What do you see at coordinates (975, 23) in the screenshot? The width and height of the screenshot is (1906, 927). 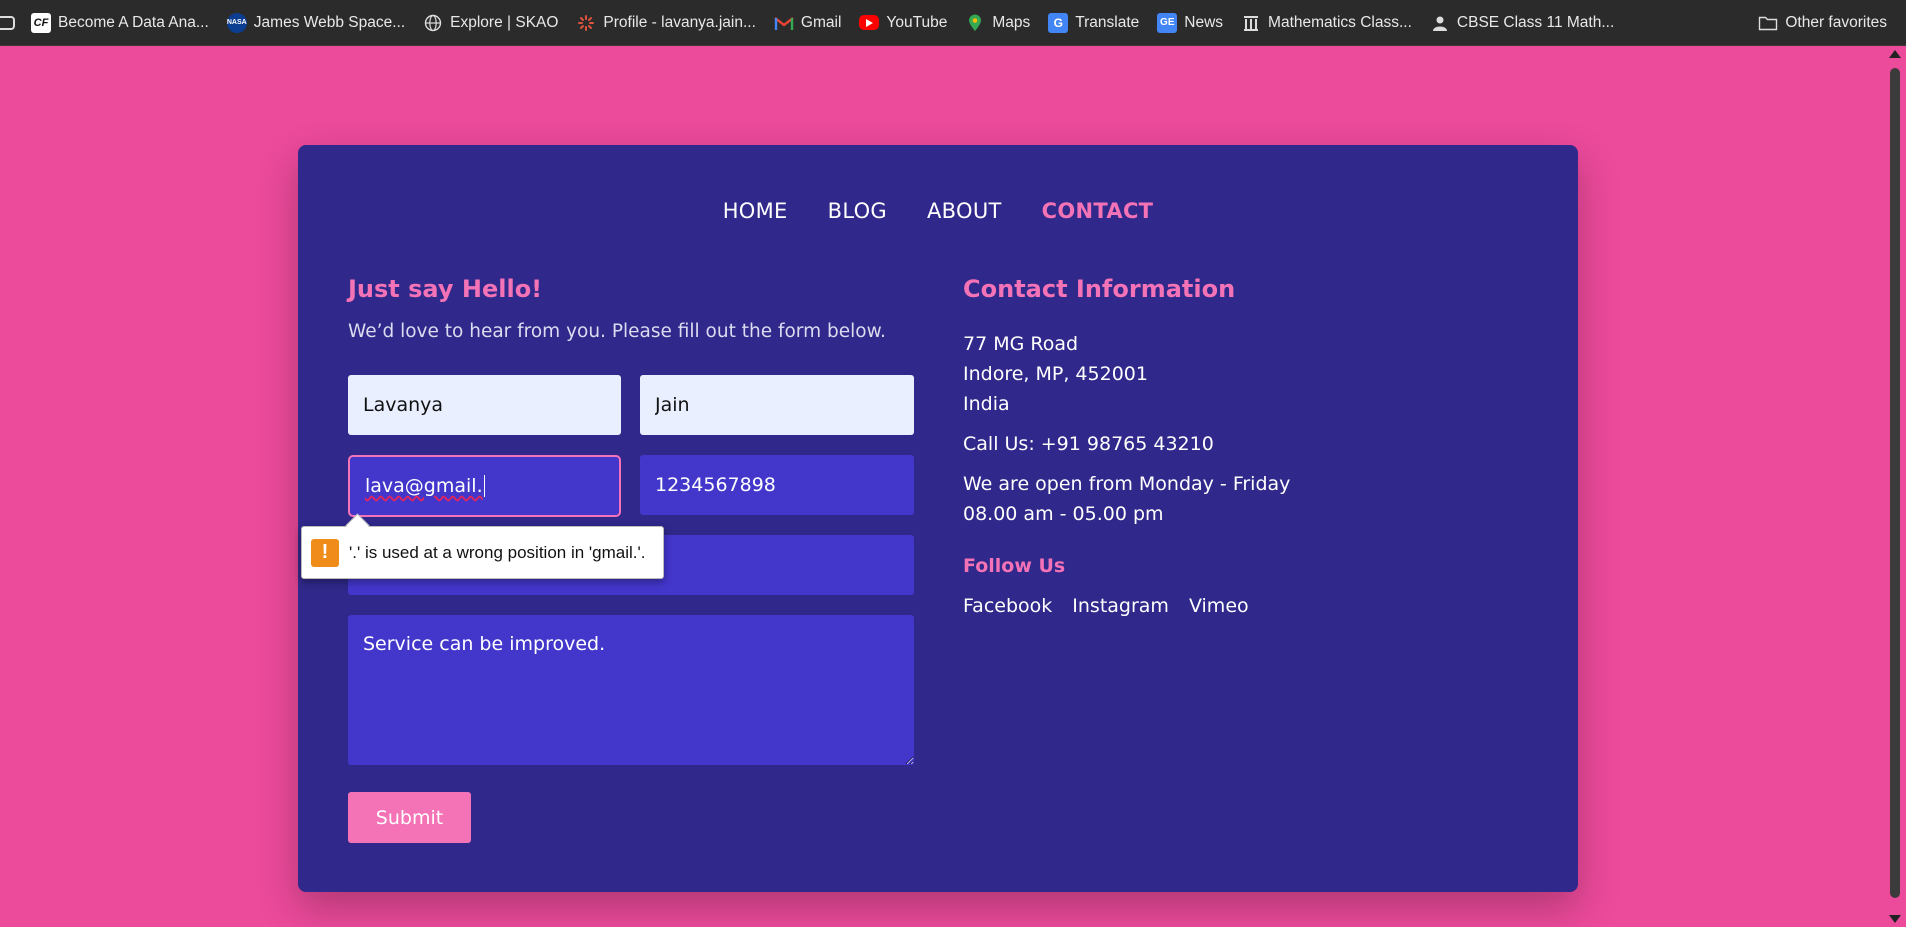 I see `maps-icon` at bounding box center [975, 23].